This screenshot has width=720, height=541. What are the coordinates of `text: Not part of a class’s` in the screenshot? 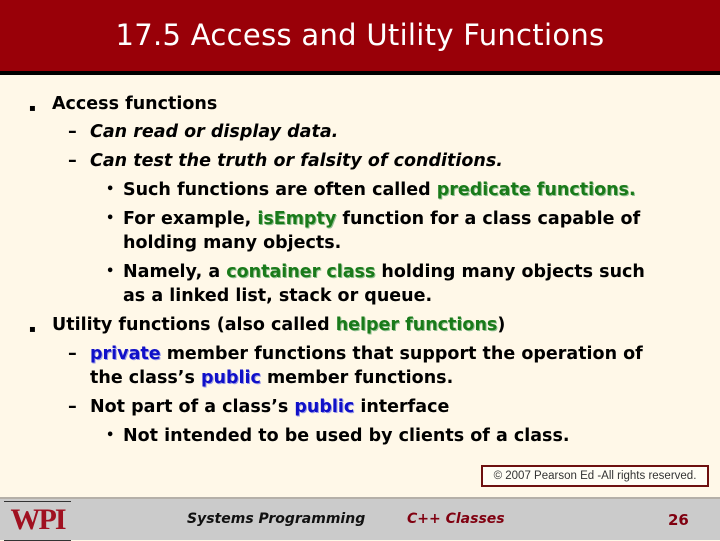 It's located at (192, 407).